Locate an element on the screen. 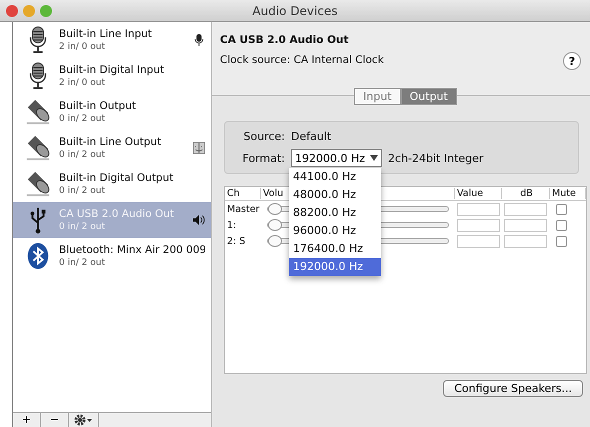 Image resolution: width=590 pixels, height=427 pixels. channel-name: Master is located at coordinates (243, 209).